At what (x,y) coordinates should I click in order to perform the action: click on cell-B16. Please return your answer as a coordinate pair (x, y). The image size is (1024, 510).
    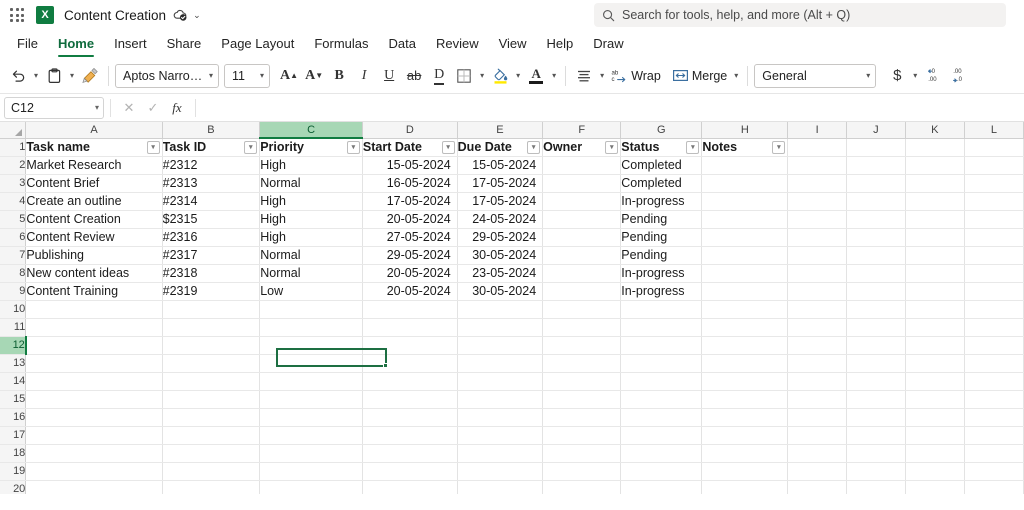
    Looking at the image, I should click on (211, 417).